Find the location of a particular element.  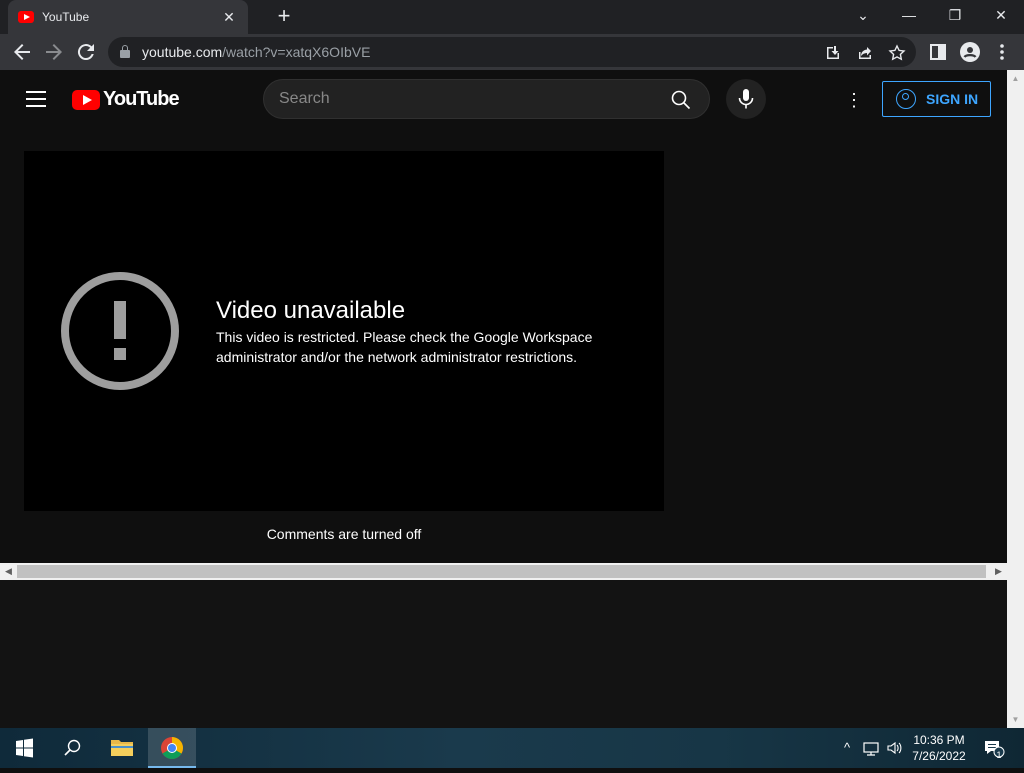

bookmark-star-icon is located at coordinates (897, 53).